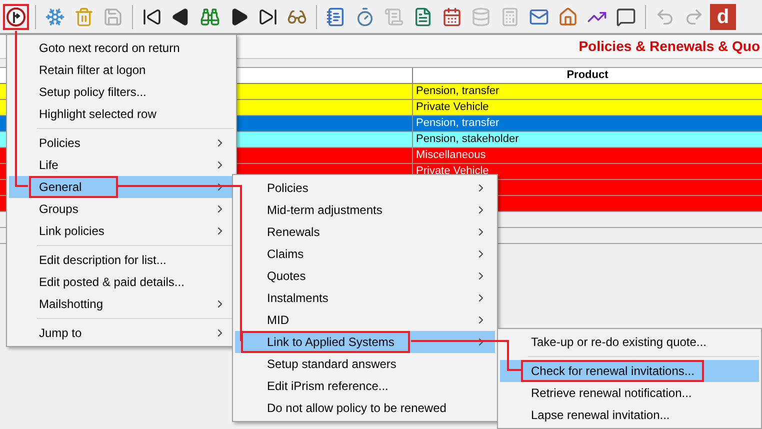 Image resolution: width=762 pixels, height=429 pixels. Describe the element at coordinates (298, 298) in the screenshot. I see `menu-item-label: Instalments` at that location.